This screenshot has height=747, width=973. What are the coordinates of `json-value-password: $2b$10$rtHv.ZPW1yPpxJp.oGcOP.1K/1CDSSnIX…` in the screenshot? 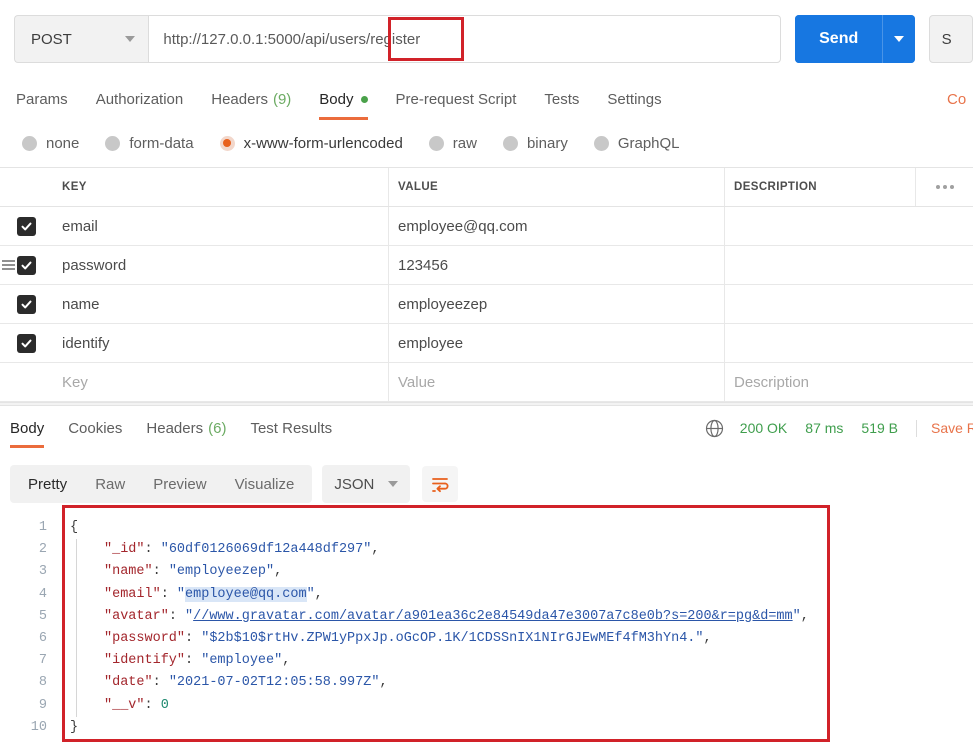 It's located at (452, 638).